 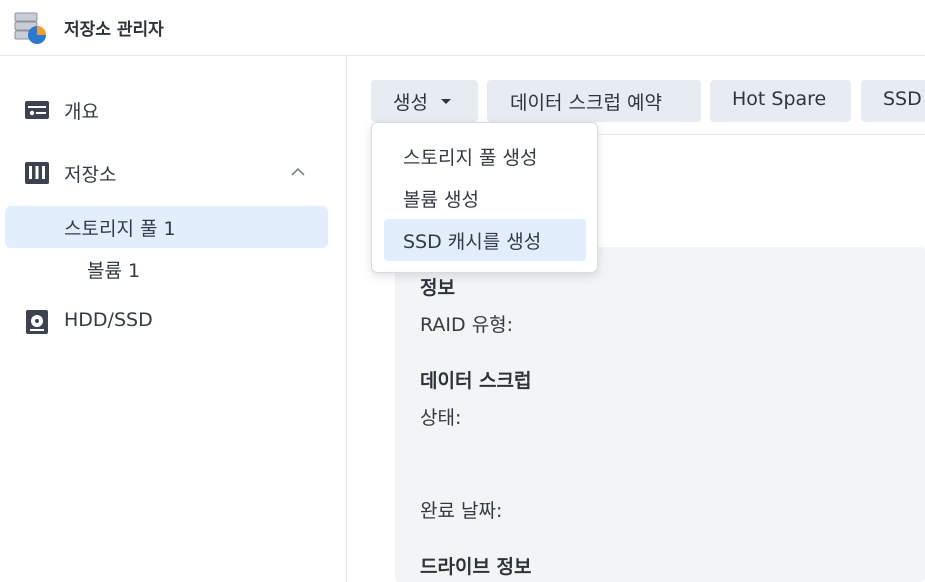 I want to click on sidebar-item-label: 개요, so click(x=81, y=112).